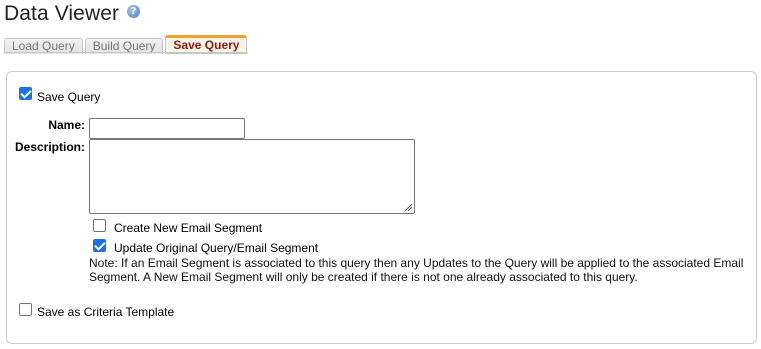 This screenshot has height=349, width=761. What do you see at coordinates (134, 11) in the screenshot?
I see `help-icon: ?` at bounding box center [134, 11].